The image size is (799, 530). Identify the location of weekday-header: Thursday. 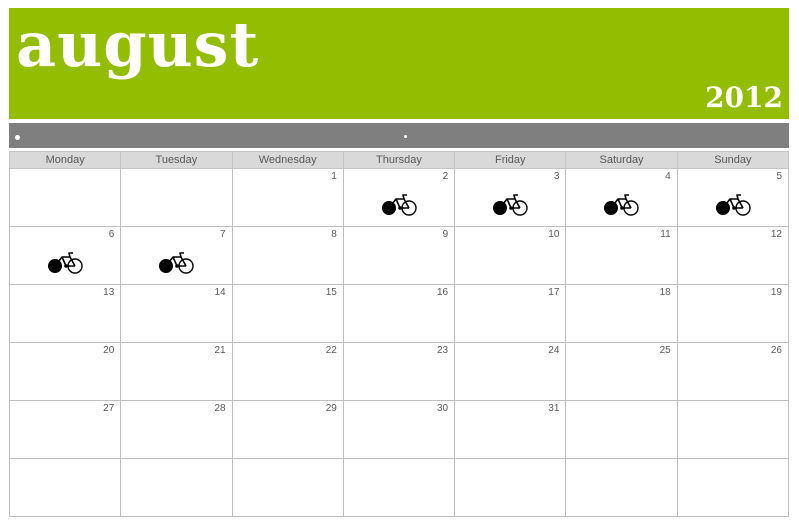
(399, 160).